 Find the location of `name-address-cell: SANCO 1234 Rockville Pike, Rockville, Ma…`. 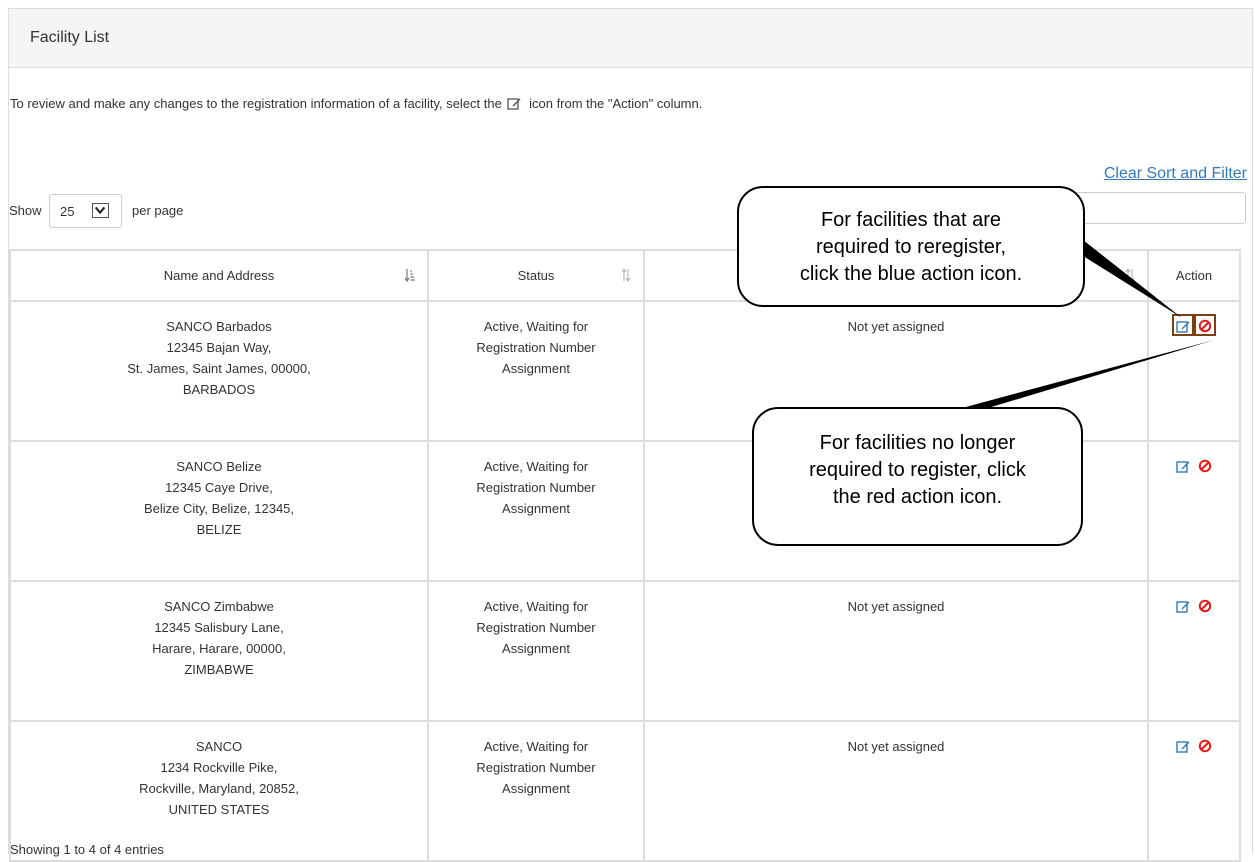

name-address-cell: SANCO 1234 Rockville Pike, Rockville, Ma… is located at coordinates (219, 791).